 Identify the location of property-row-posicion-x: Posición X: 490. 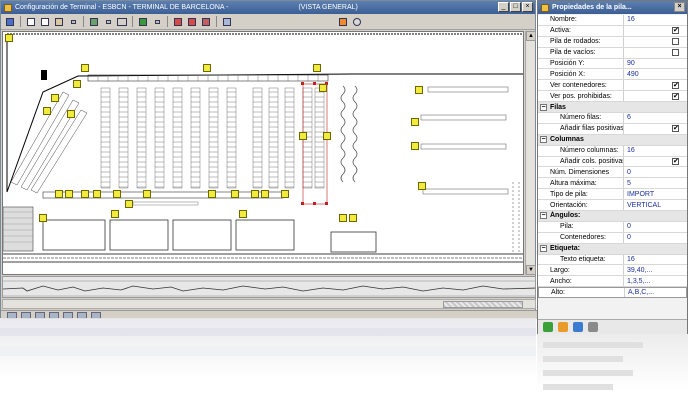
(612, 75).